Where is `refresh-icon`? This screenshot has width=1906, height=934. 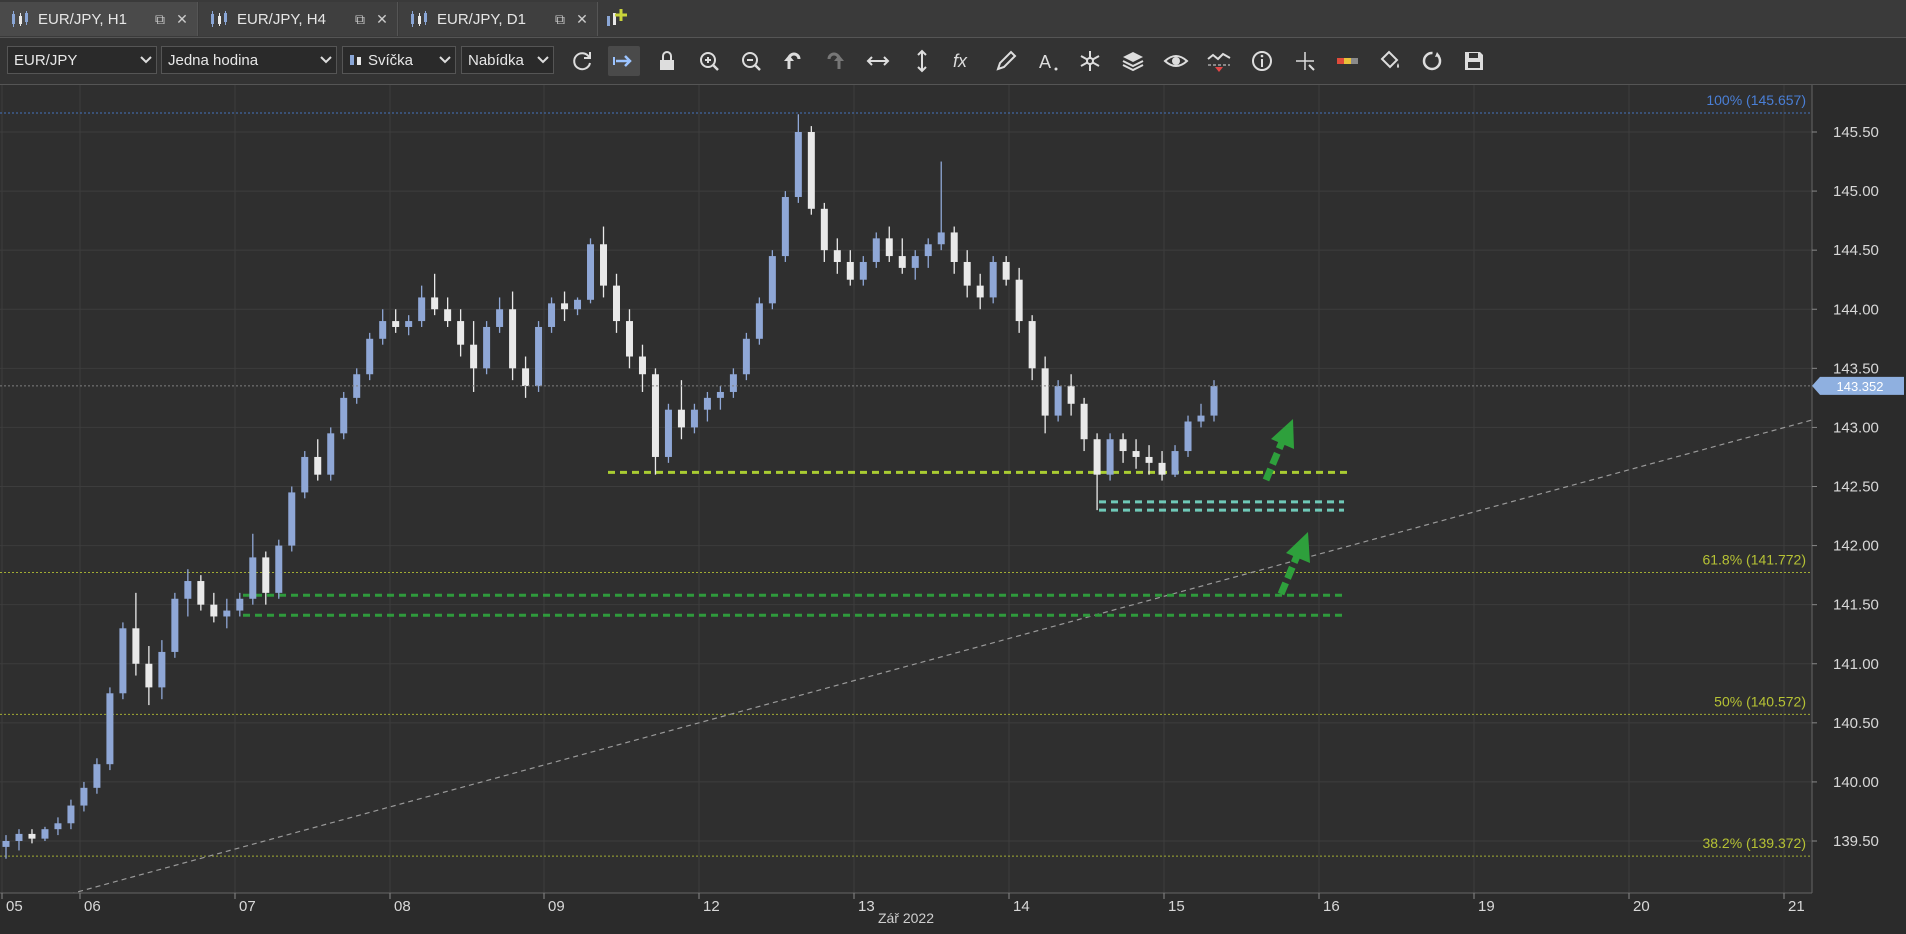 refresh-icon is located at coordinates (582, 61).